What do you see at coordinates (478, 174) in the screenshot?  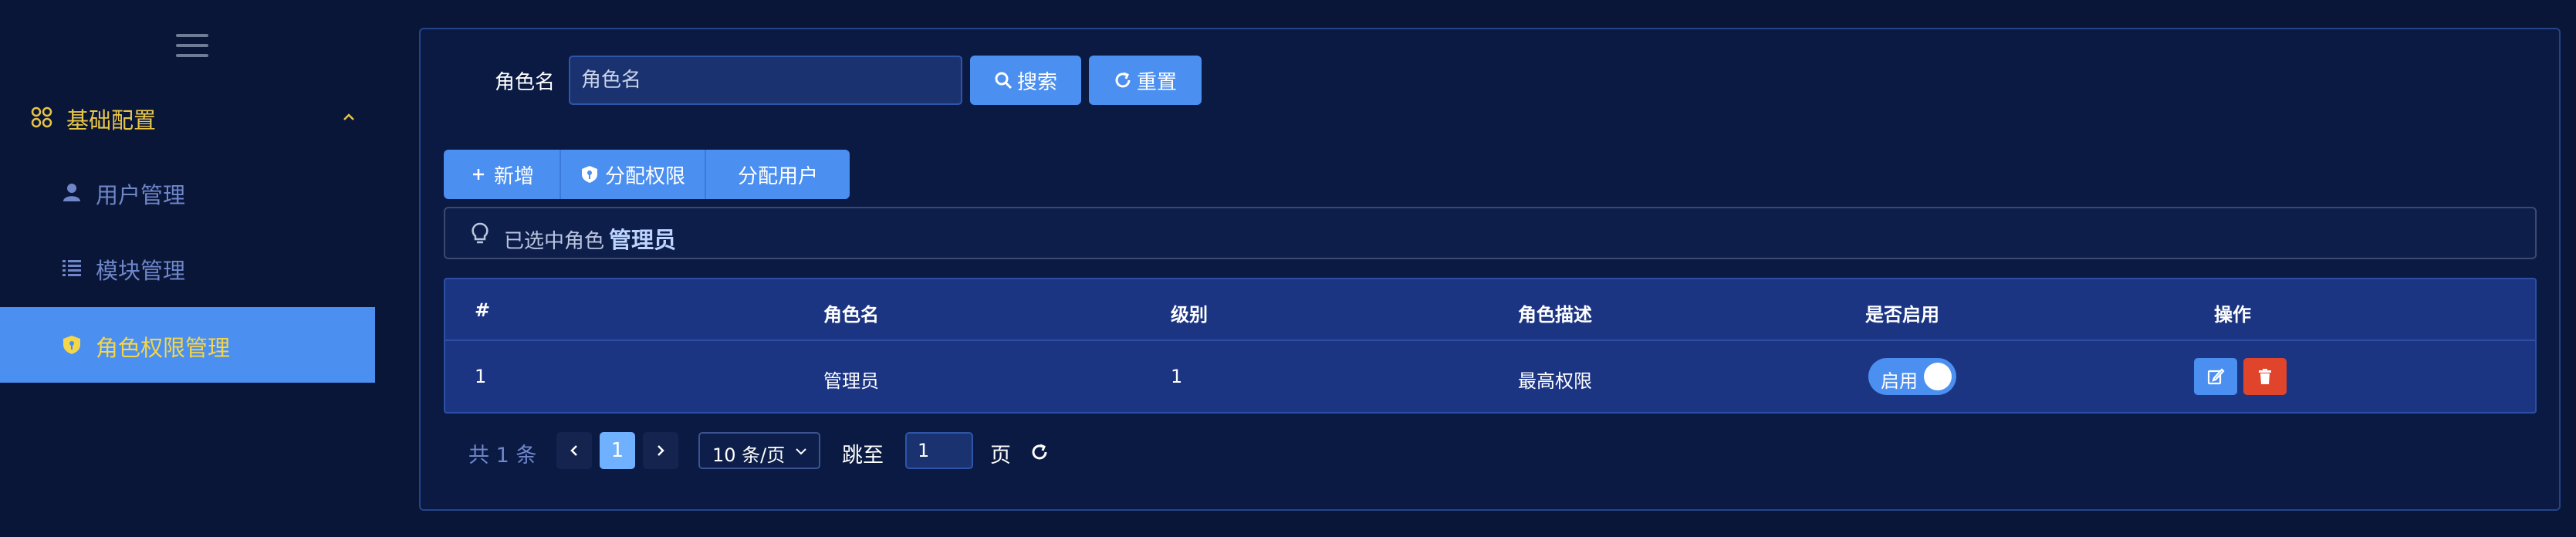 I see `plus-icon` at bounding box center [478, 174].